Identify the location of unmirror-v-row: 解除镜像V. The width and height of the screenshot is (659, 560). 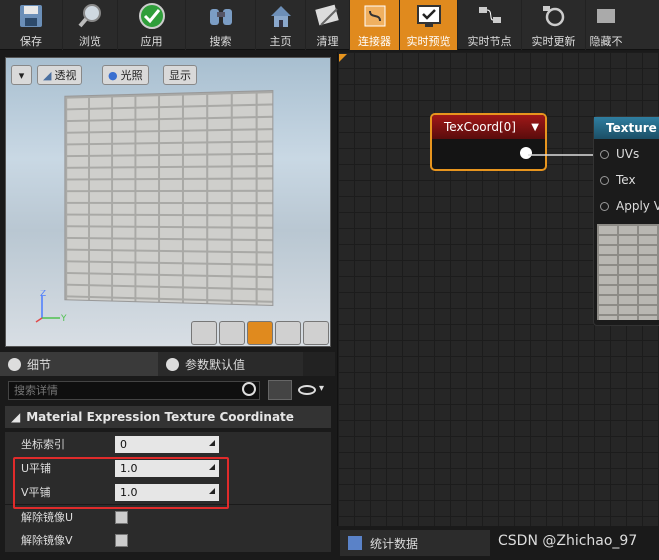
(168, 540).